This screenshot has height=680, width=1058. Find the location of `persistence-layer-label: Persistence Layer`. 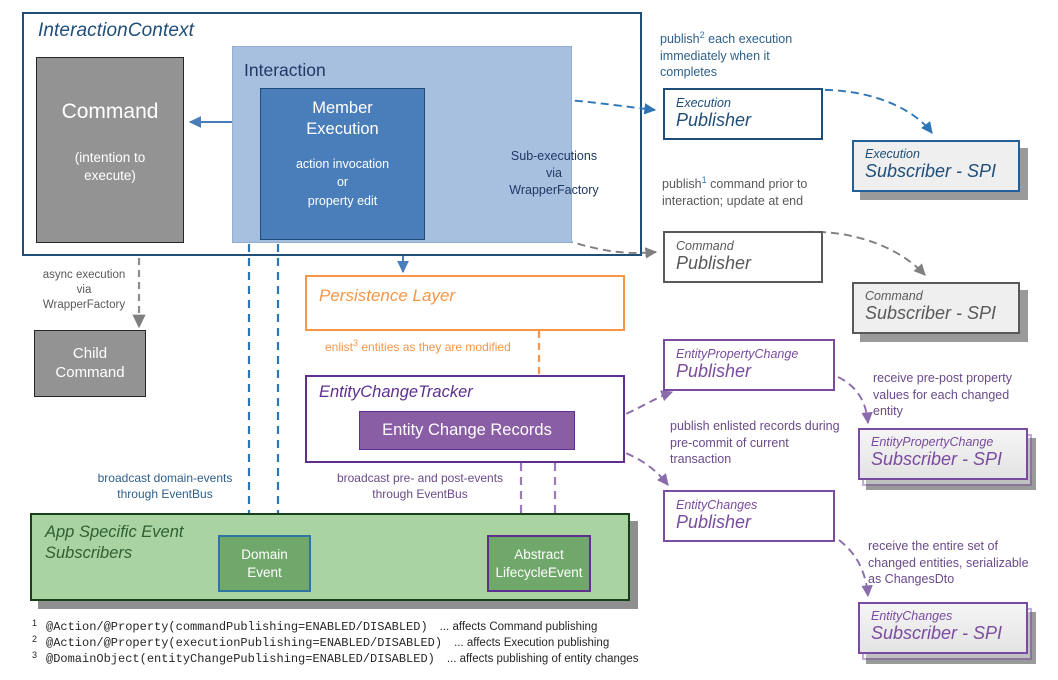

persistence-layer-label: Persistence Layer is located at coordinates (387, 295).